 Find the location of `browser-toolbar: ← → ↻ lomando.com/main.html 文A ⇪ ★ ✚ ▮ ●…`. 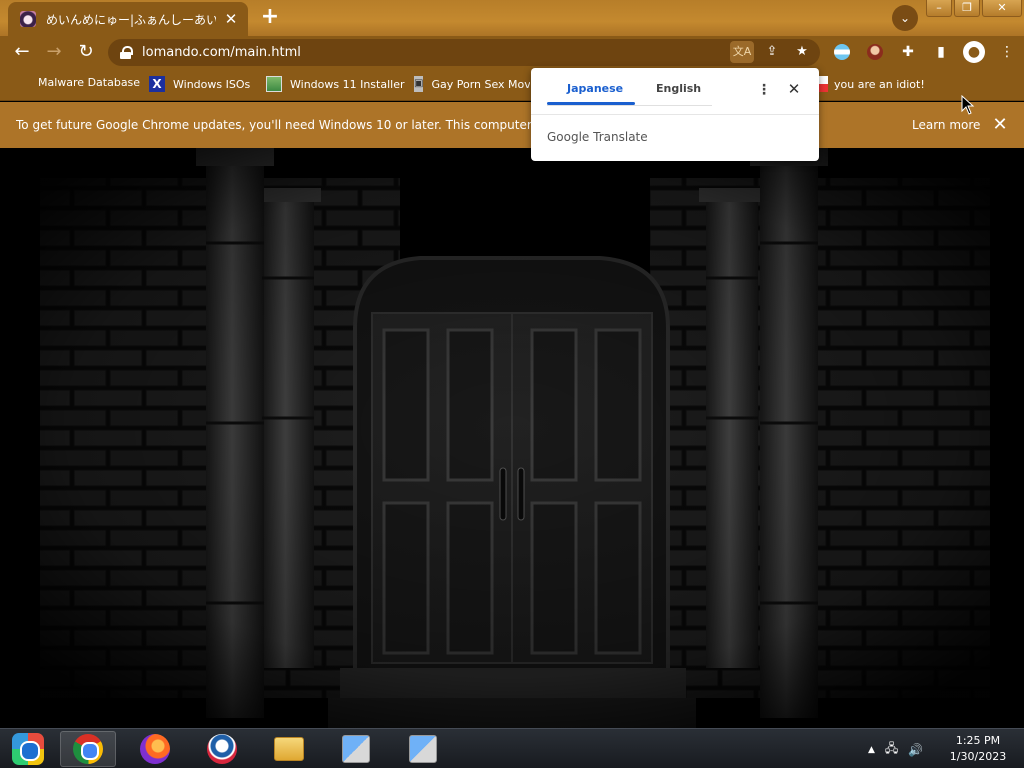

browser-toolbar: ← → ↻ lomando.com/main.html 文A ⇪ ★ ✚ ▮ ●… is located at coordinates (512, 52).